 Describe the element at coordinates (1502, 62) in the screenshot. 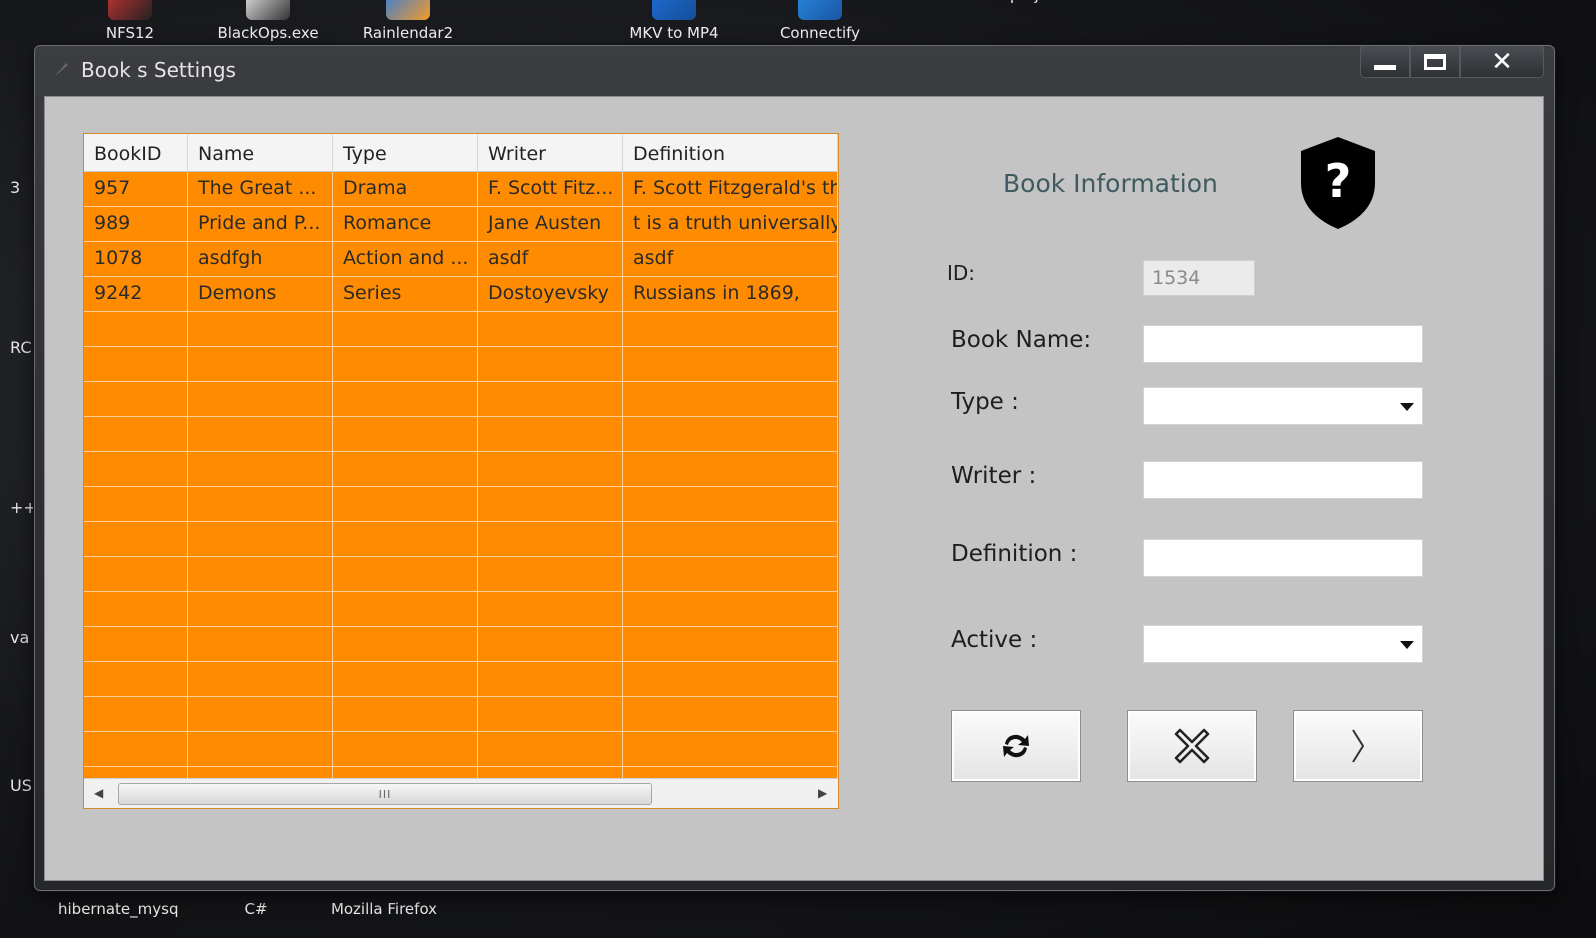

I see `close-button: ✕` at that location.